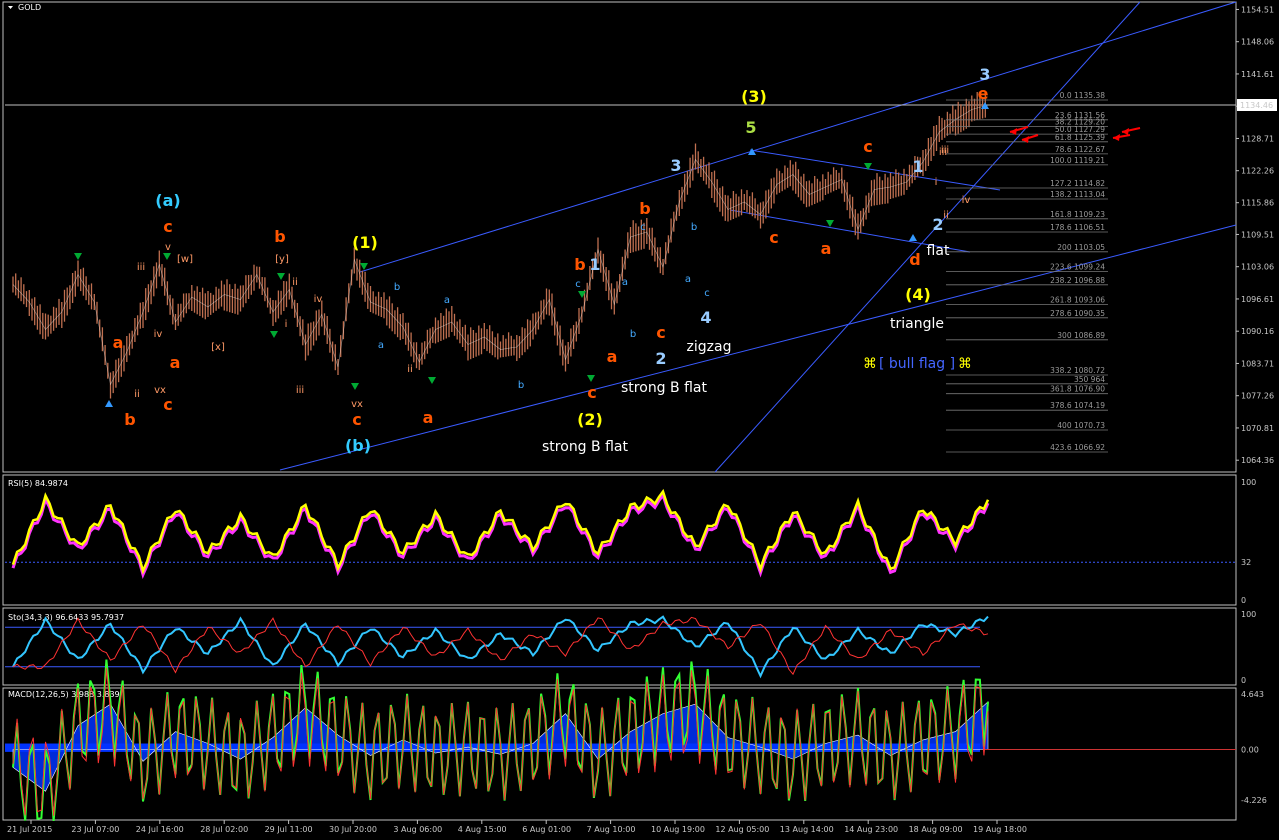 The height and width of the screenshot is (840, 1279). I want to click on wave-label-lightblue: 2, so click(937, 224).